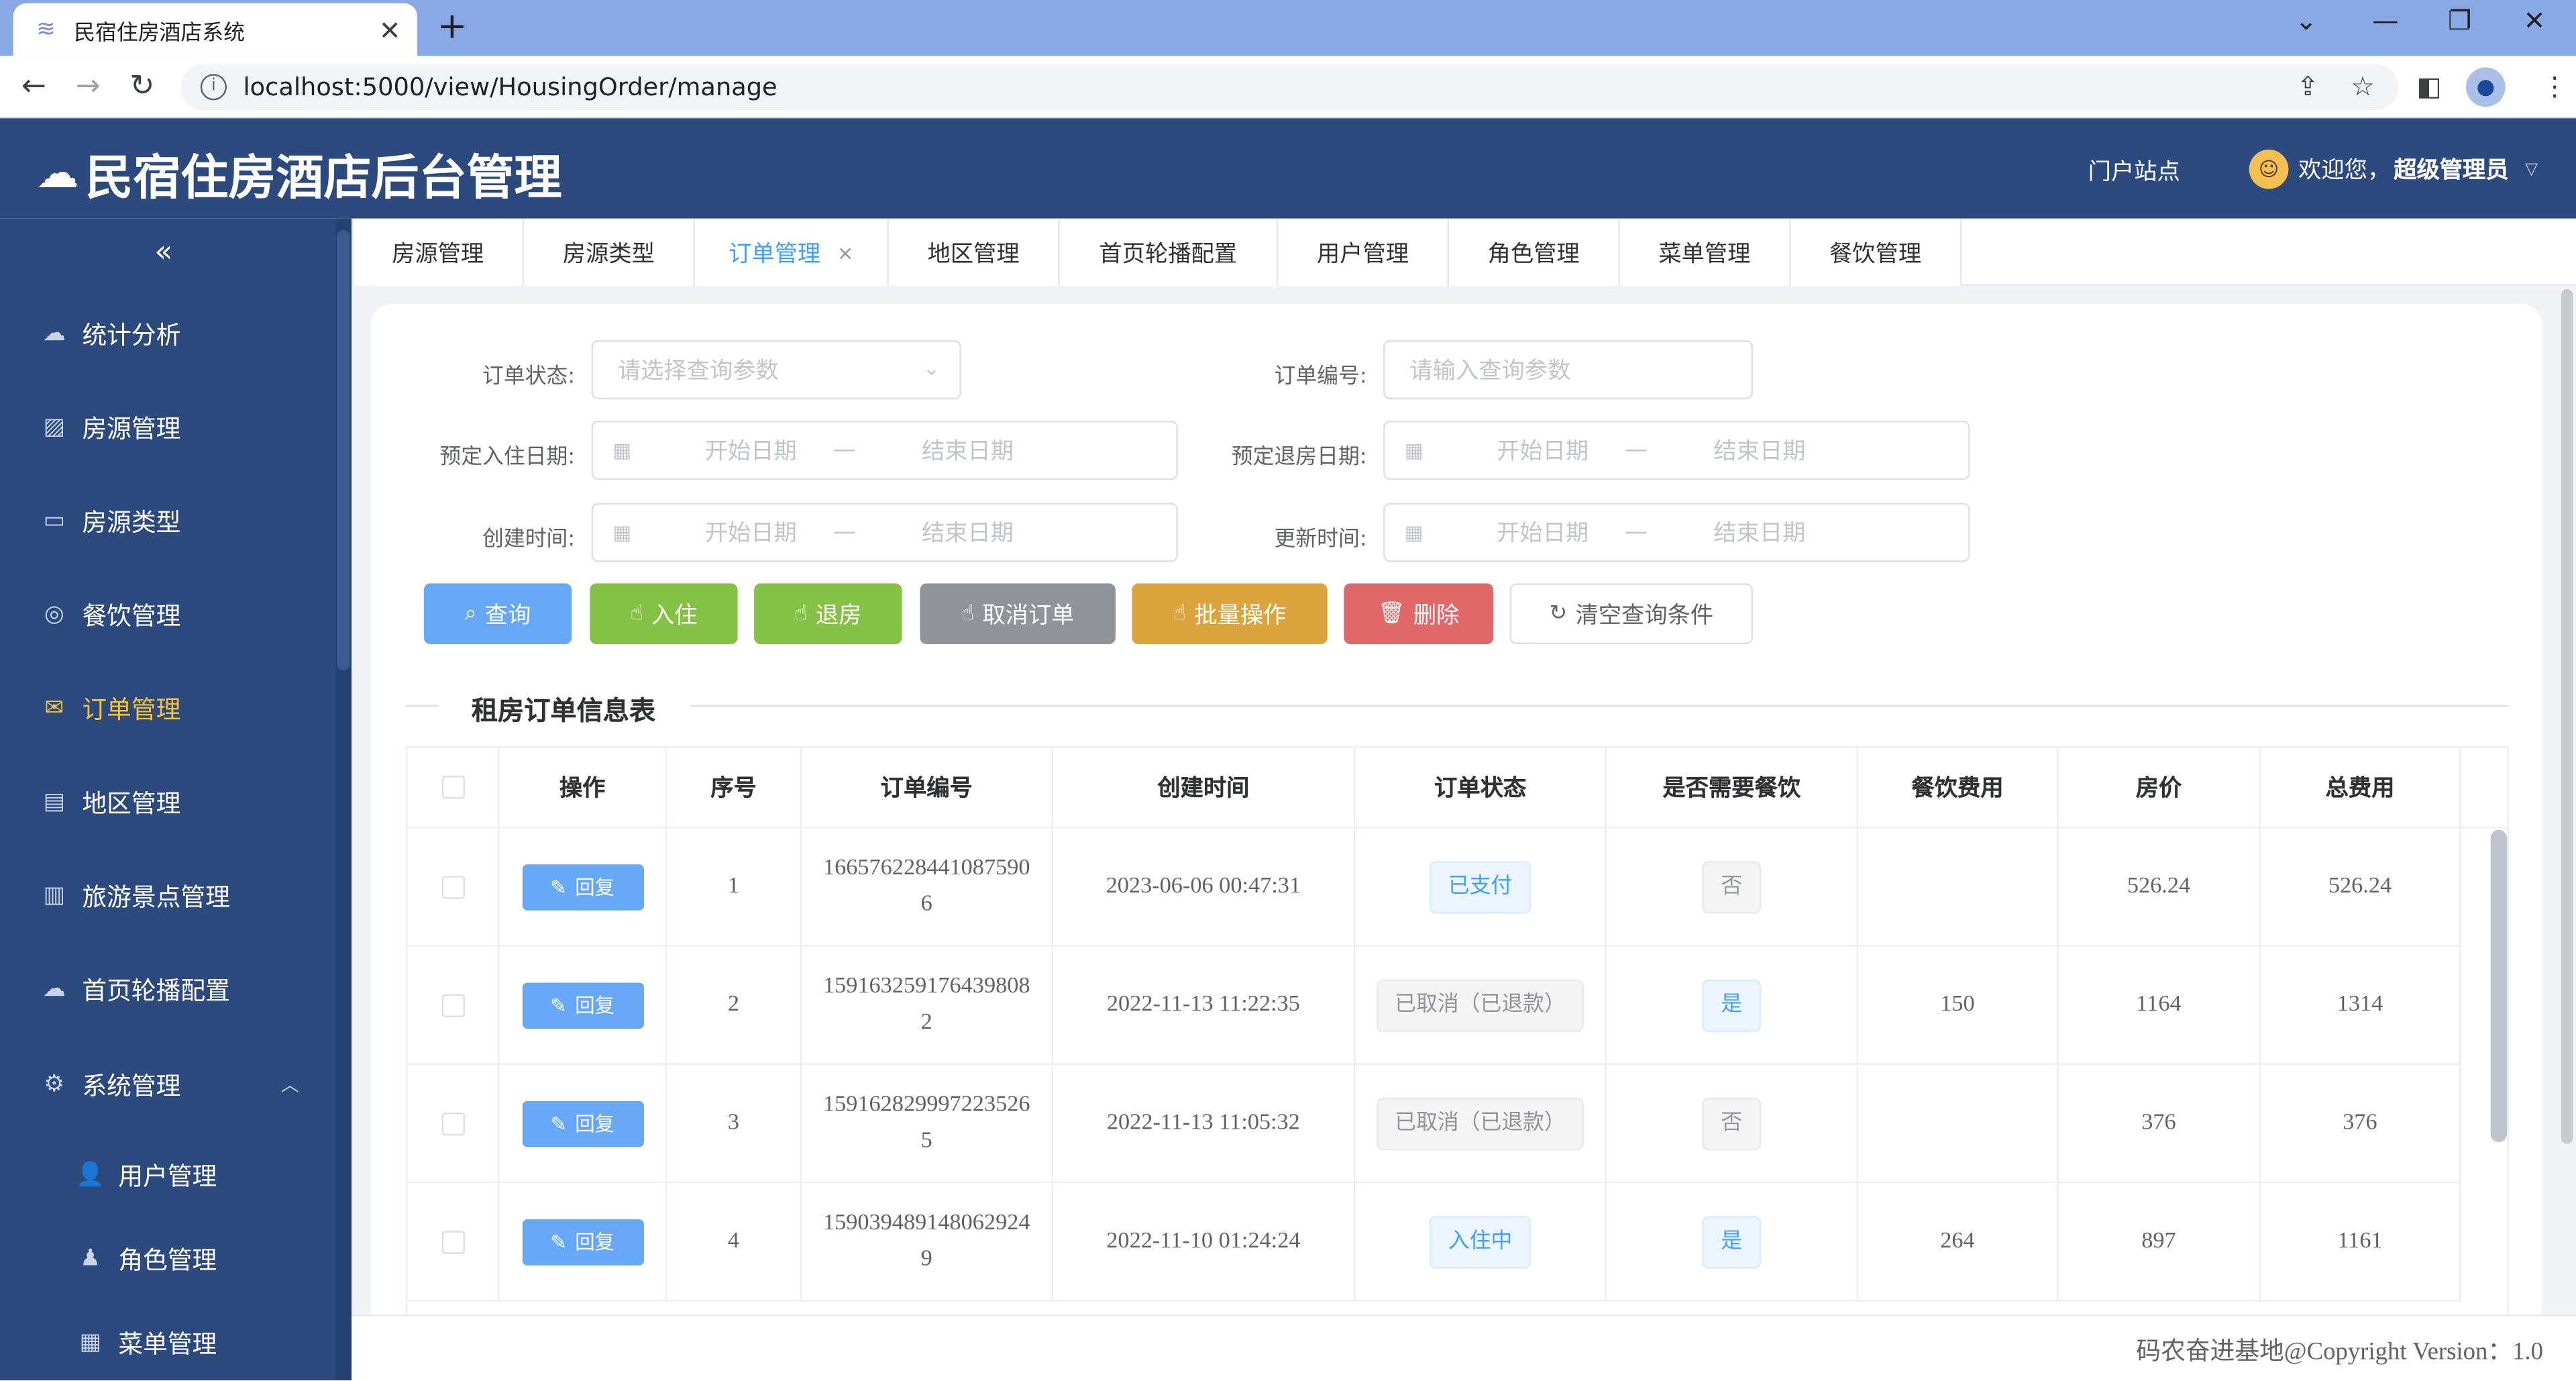 This screenshot has width=2576, height=1381. Describe the element at coordinates (167, 333) in the screenshot. I see `sidebar-item-stats: ☁ 统计分析` at that location.